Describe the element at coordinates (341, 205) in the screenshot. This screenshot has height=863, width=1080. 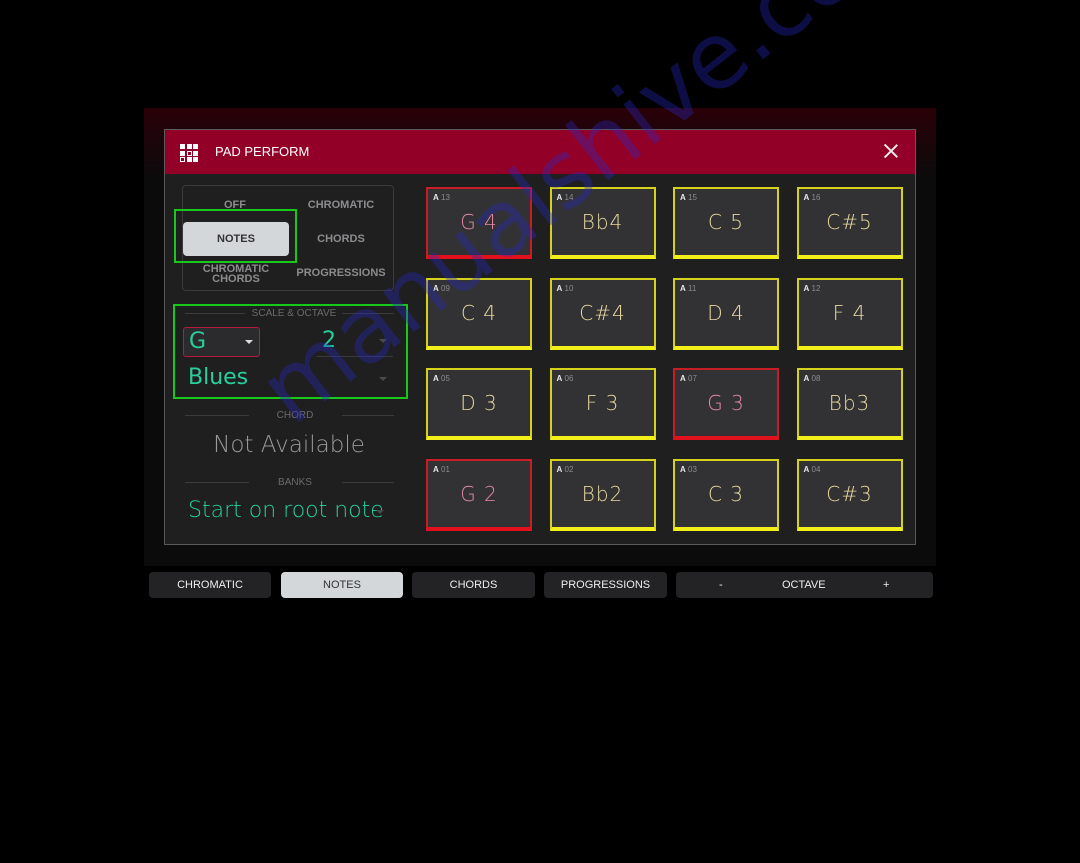
I see `mode-chromatic: CHROMATIC` at that location.